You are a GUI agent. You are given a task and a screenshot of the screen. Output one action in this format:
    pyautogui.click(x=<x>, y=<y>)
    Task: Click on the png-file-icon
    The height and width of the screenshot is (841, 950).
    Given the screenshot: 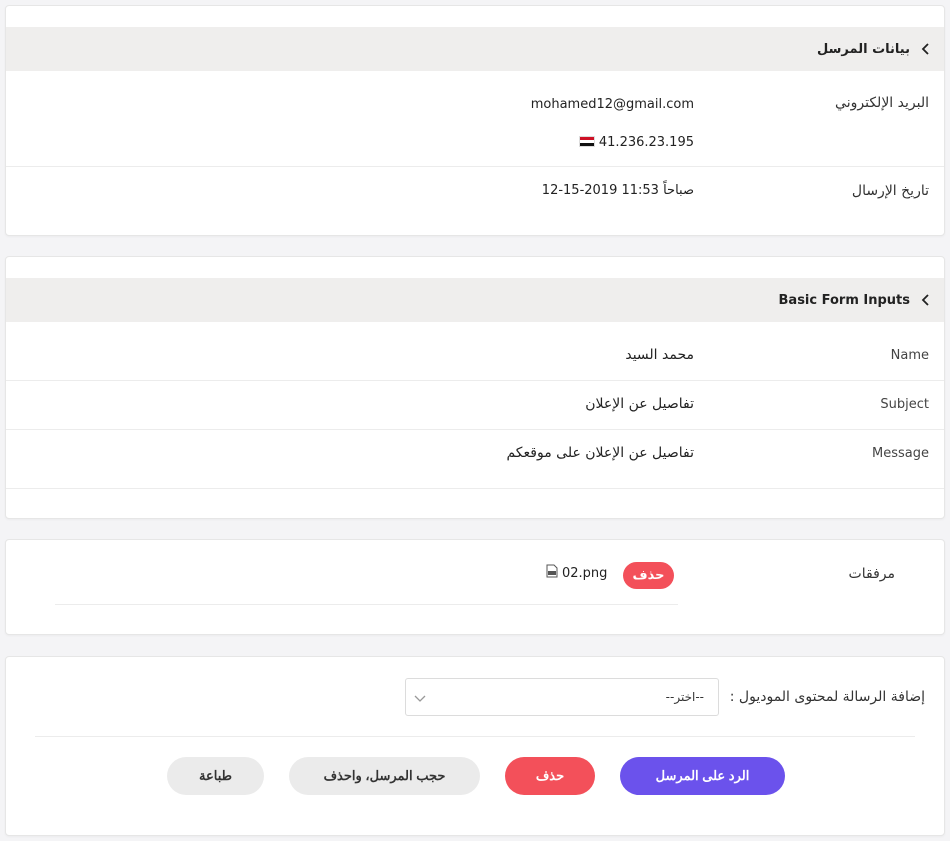 What is the action you would take?
    pyautogui.click(x=552, y=573)
    